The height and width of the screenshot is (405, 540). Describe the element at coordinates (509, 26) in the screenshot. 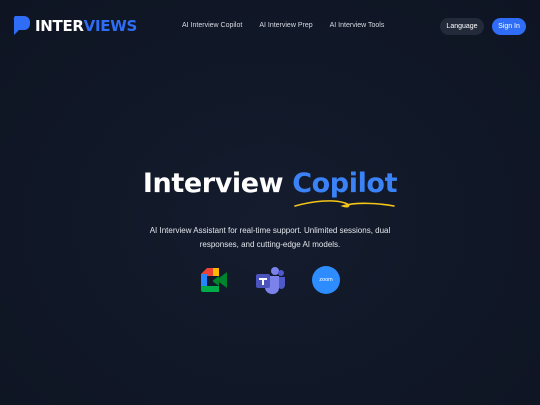

I see `sign-in-button: Sign In` at that location.